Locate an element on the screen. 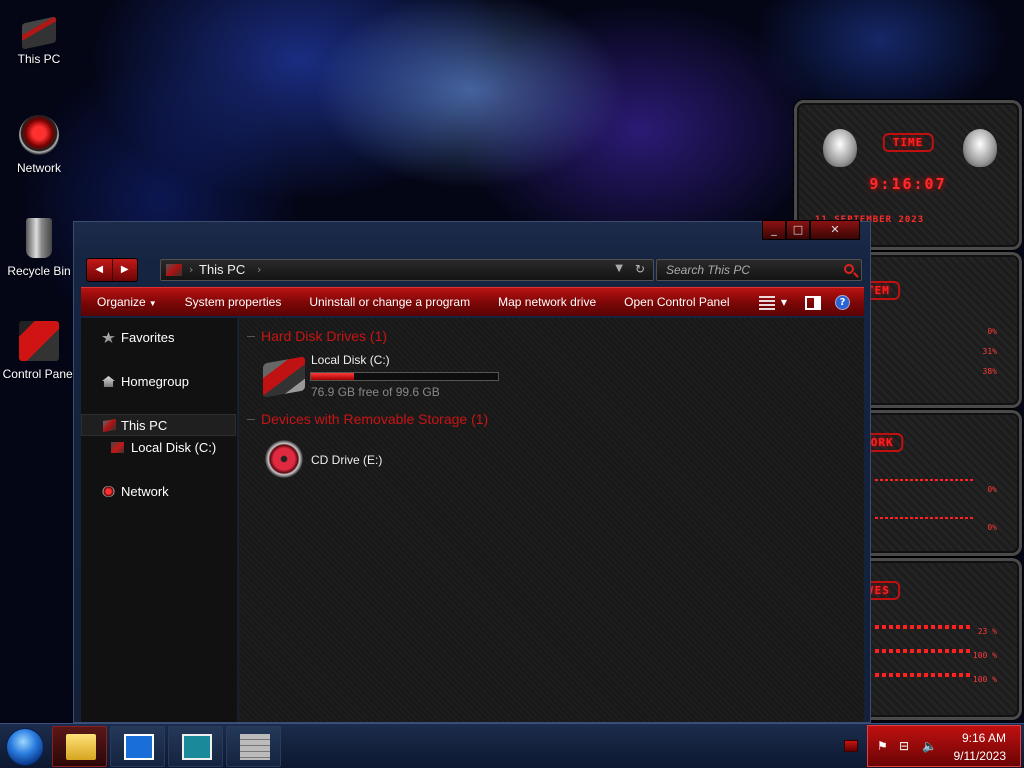  desktop-icon-this-pc: This PC is located at coordinates (39, 39).